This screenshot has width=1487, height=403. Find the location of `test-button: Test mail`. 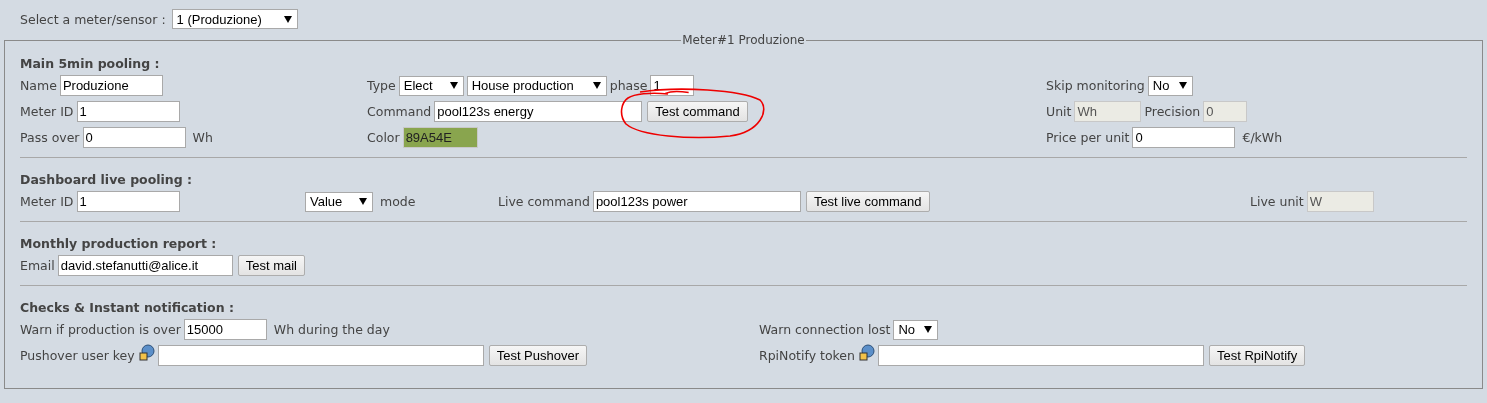

test-button: Test mail is located at coordinates (271, 265).